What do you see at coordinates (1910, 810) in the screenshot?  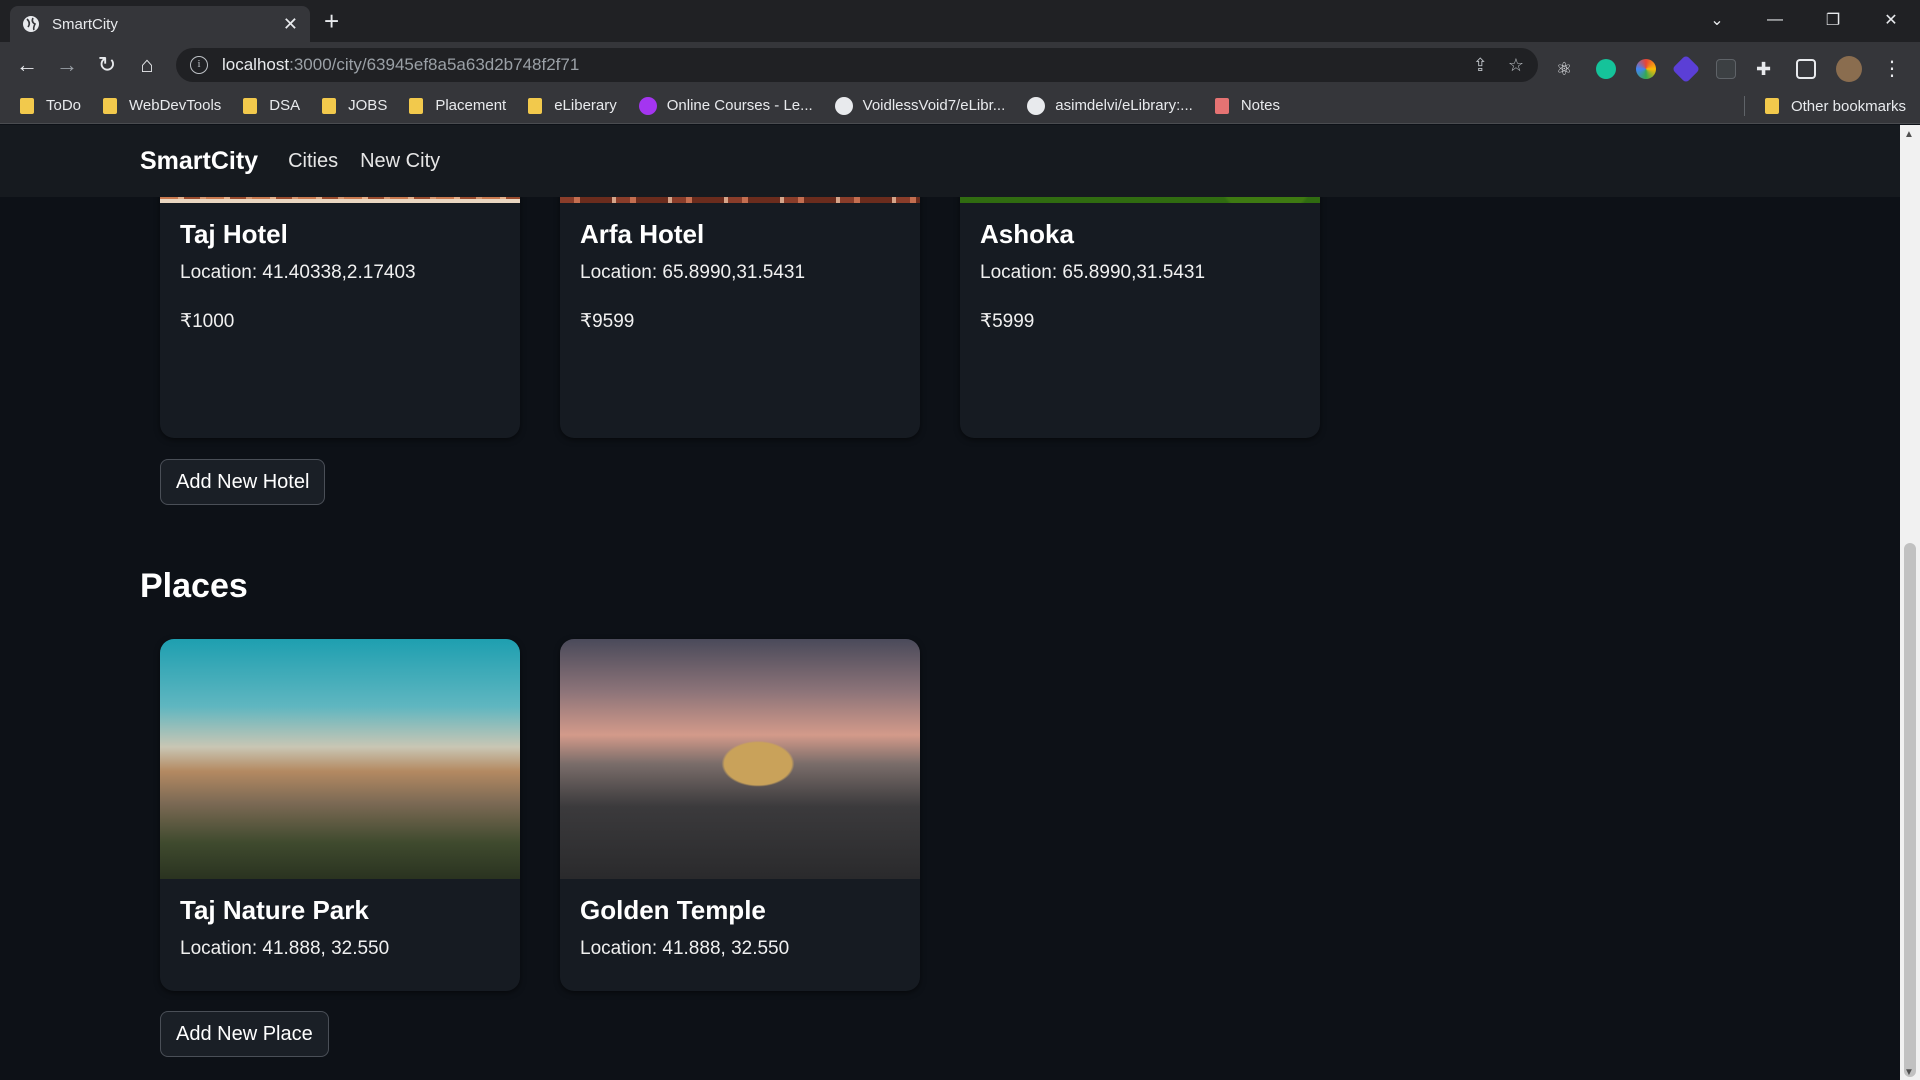 I see `scrollbar-thumb` at bounding box center [1910, 810].